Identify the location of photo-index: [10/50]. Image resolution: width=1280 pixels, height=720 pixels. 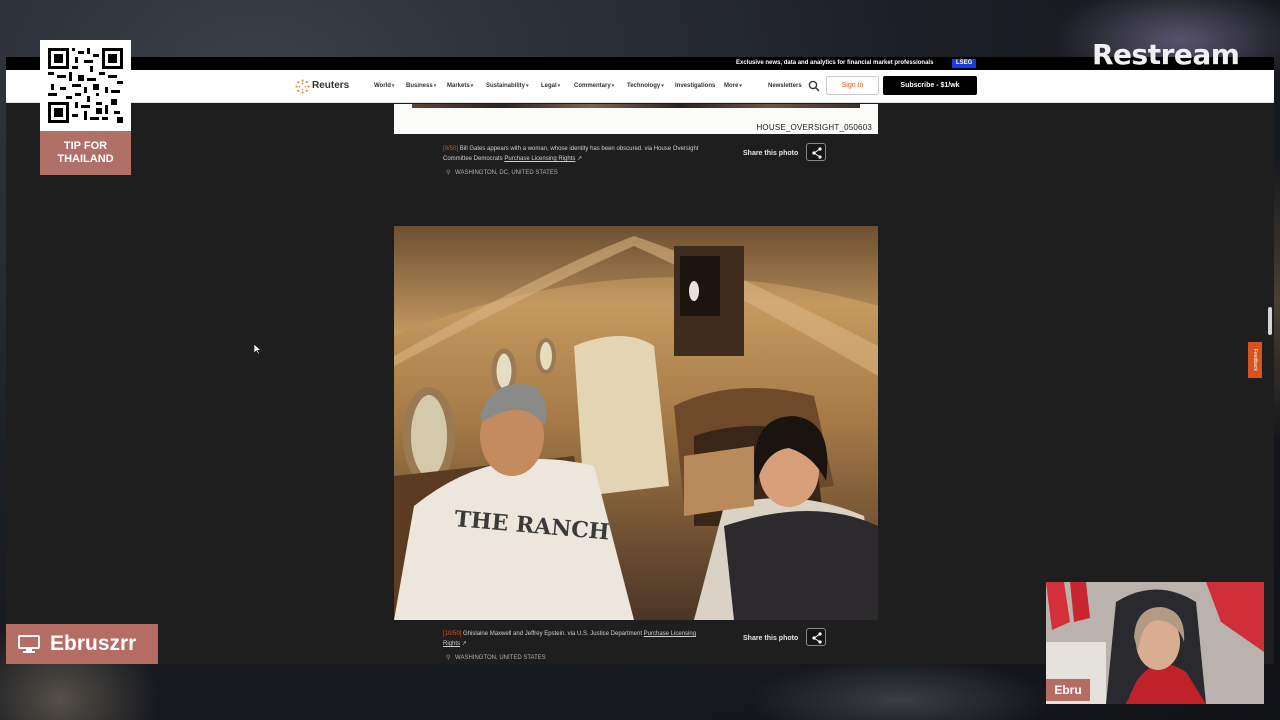
(452, 634).